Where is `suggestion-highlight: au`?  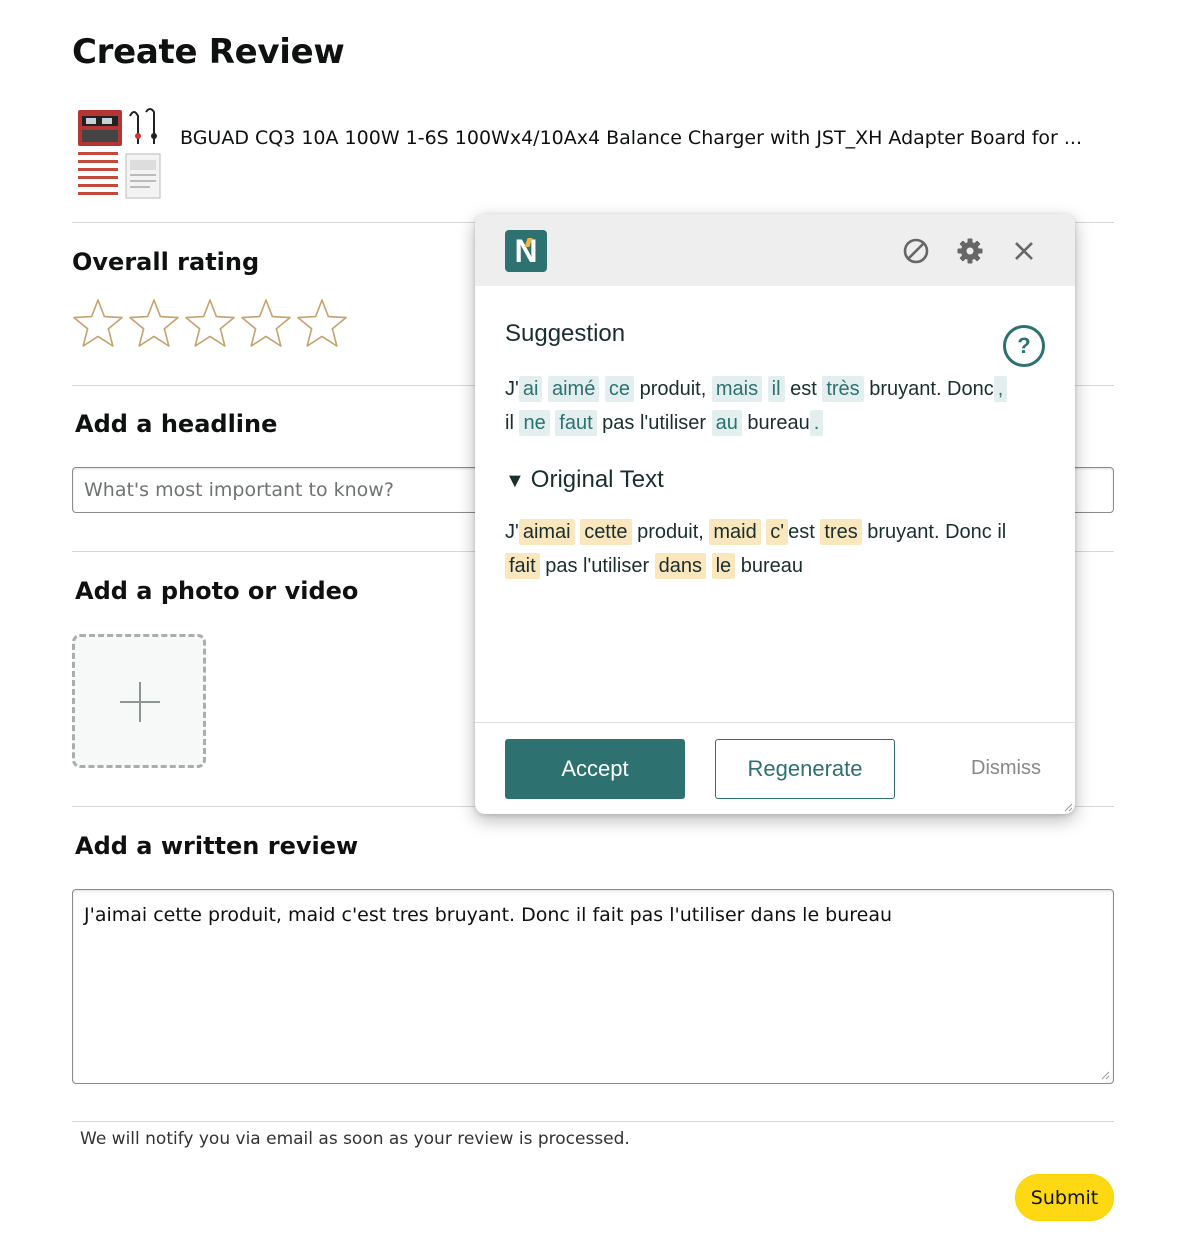
suggestion-highlight: au is located at coordinates (726, 423).